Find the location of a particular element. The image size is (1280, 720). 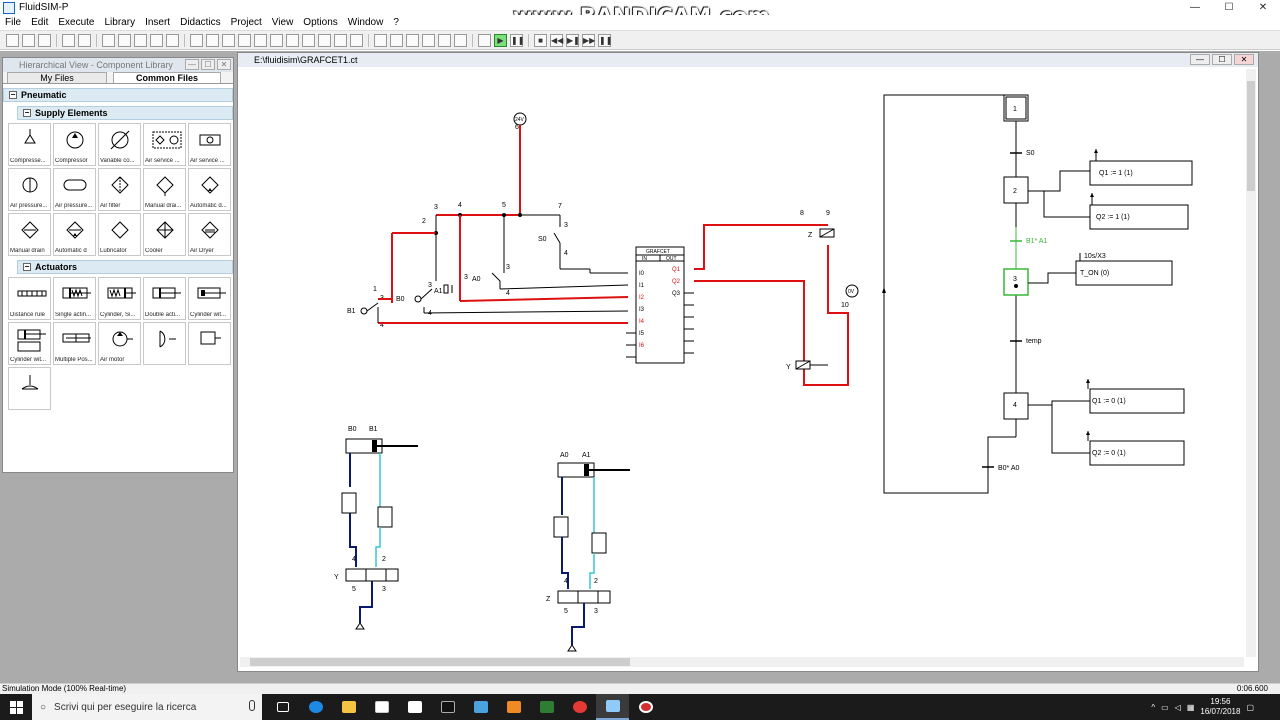

settings-icon is located at coordinates (546, 707).